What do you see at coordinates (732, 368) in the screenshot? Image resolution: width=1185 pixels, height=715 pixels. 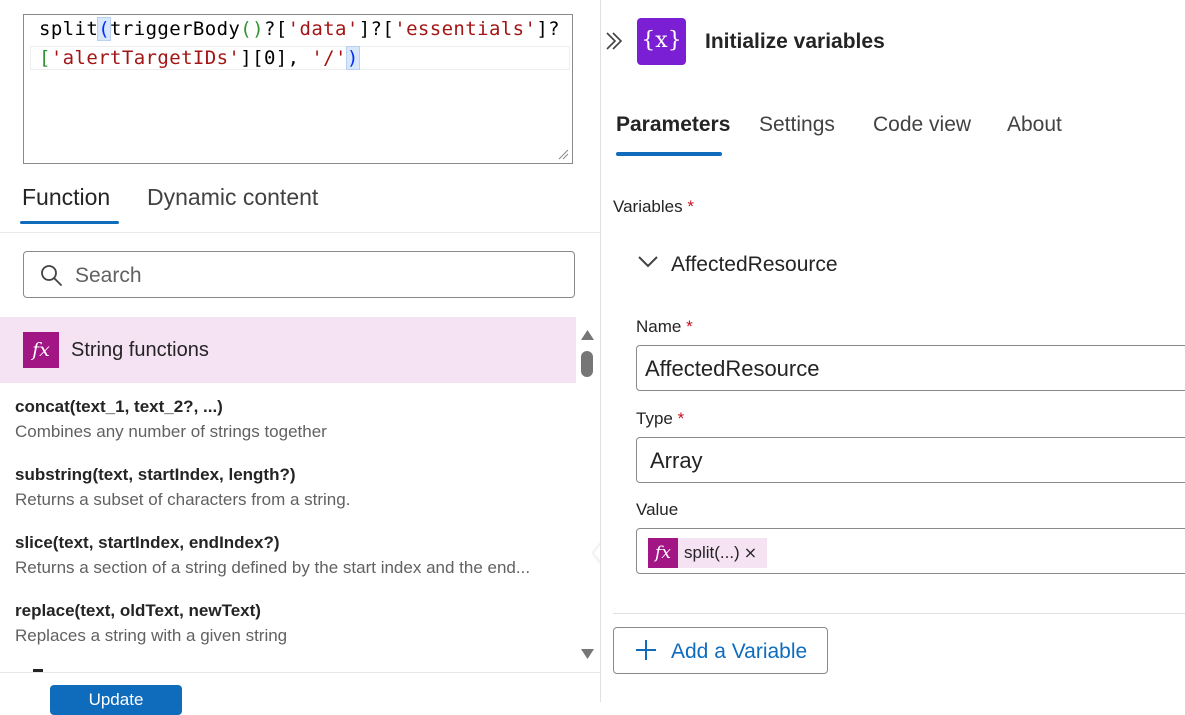 I see `name-value: AffectedResource` at bounding box center [732, 368].